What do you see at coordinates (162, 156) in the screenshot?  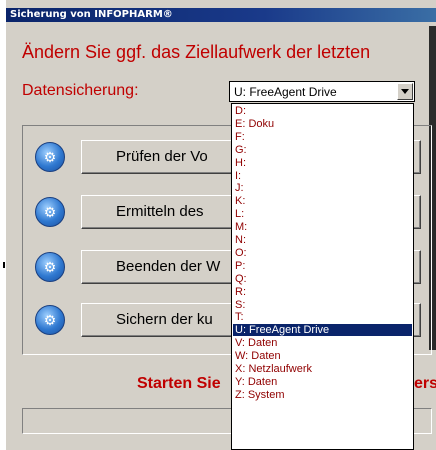 I see `step-label: Prüfen der Vo` at bounding box center [162, 156].